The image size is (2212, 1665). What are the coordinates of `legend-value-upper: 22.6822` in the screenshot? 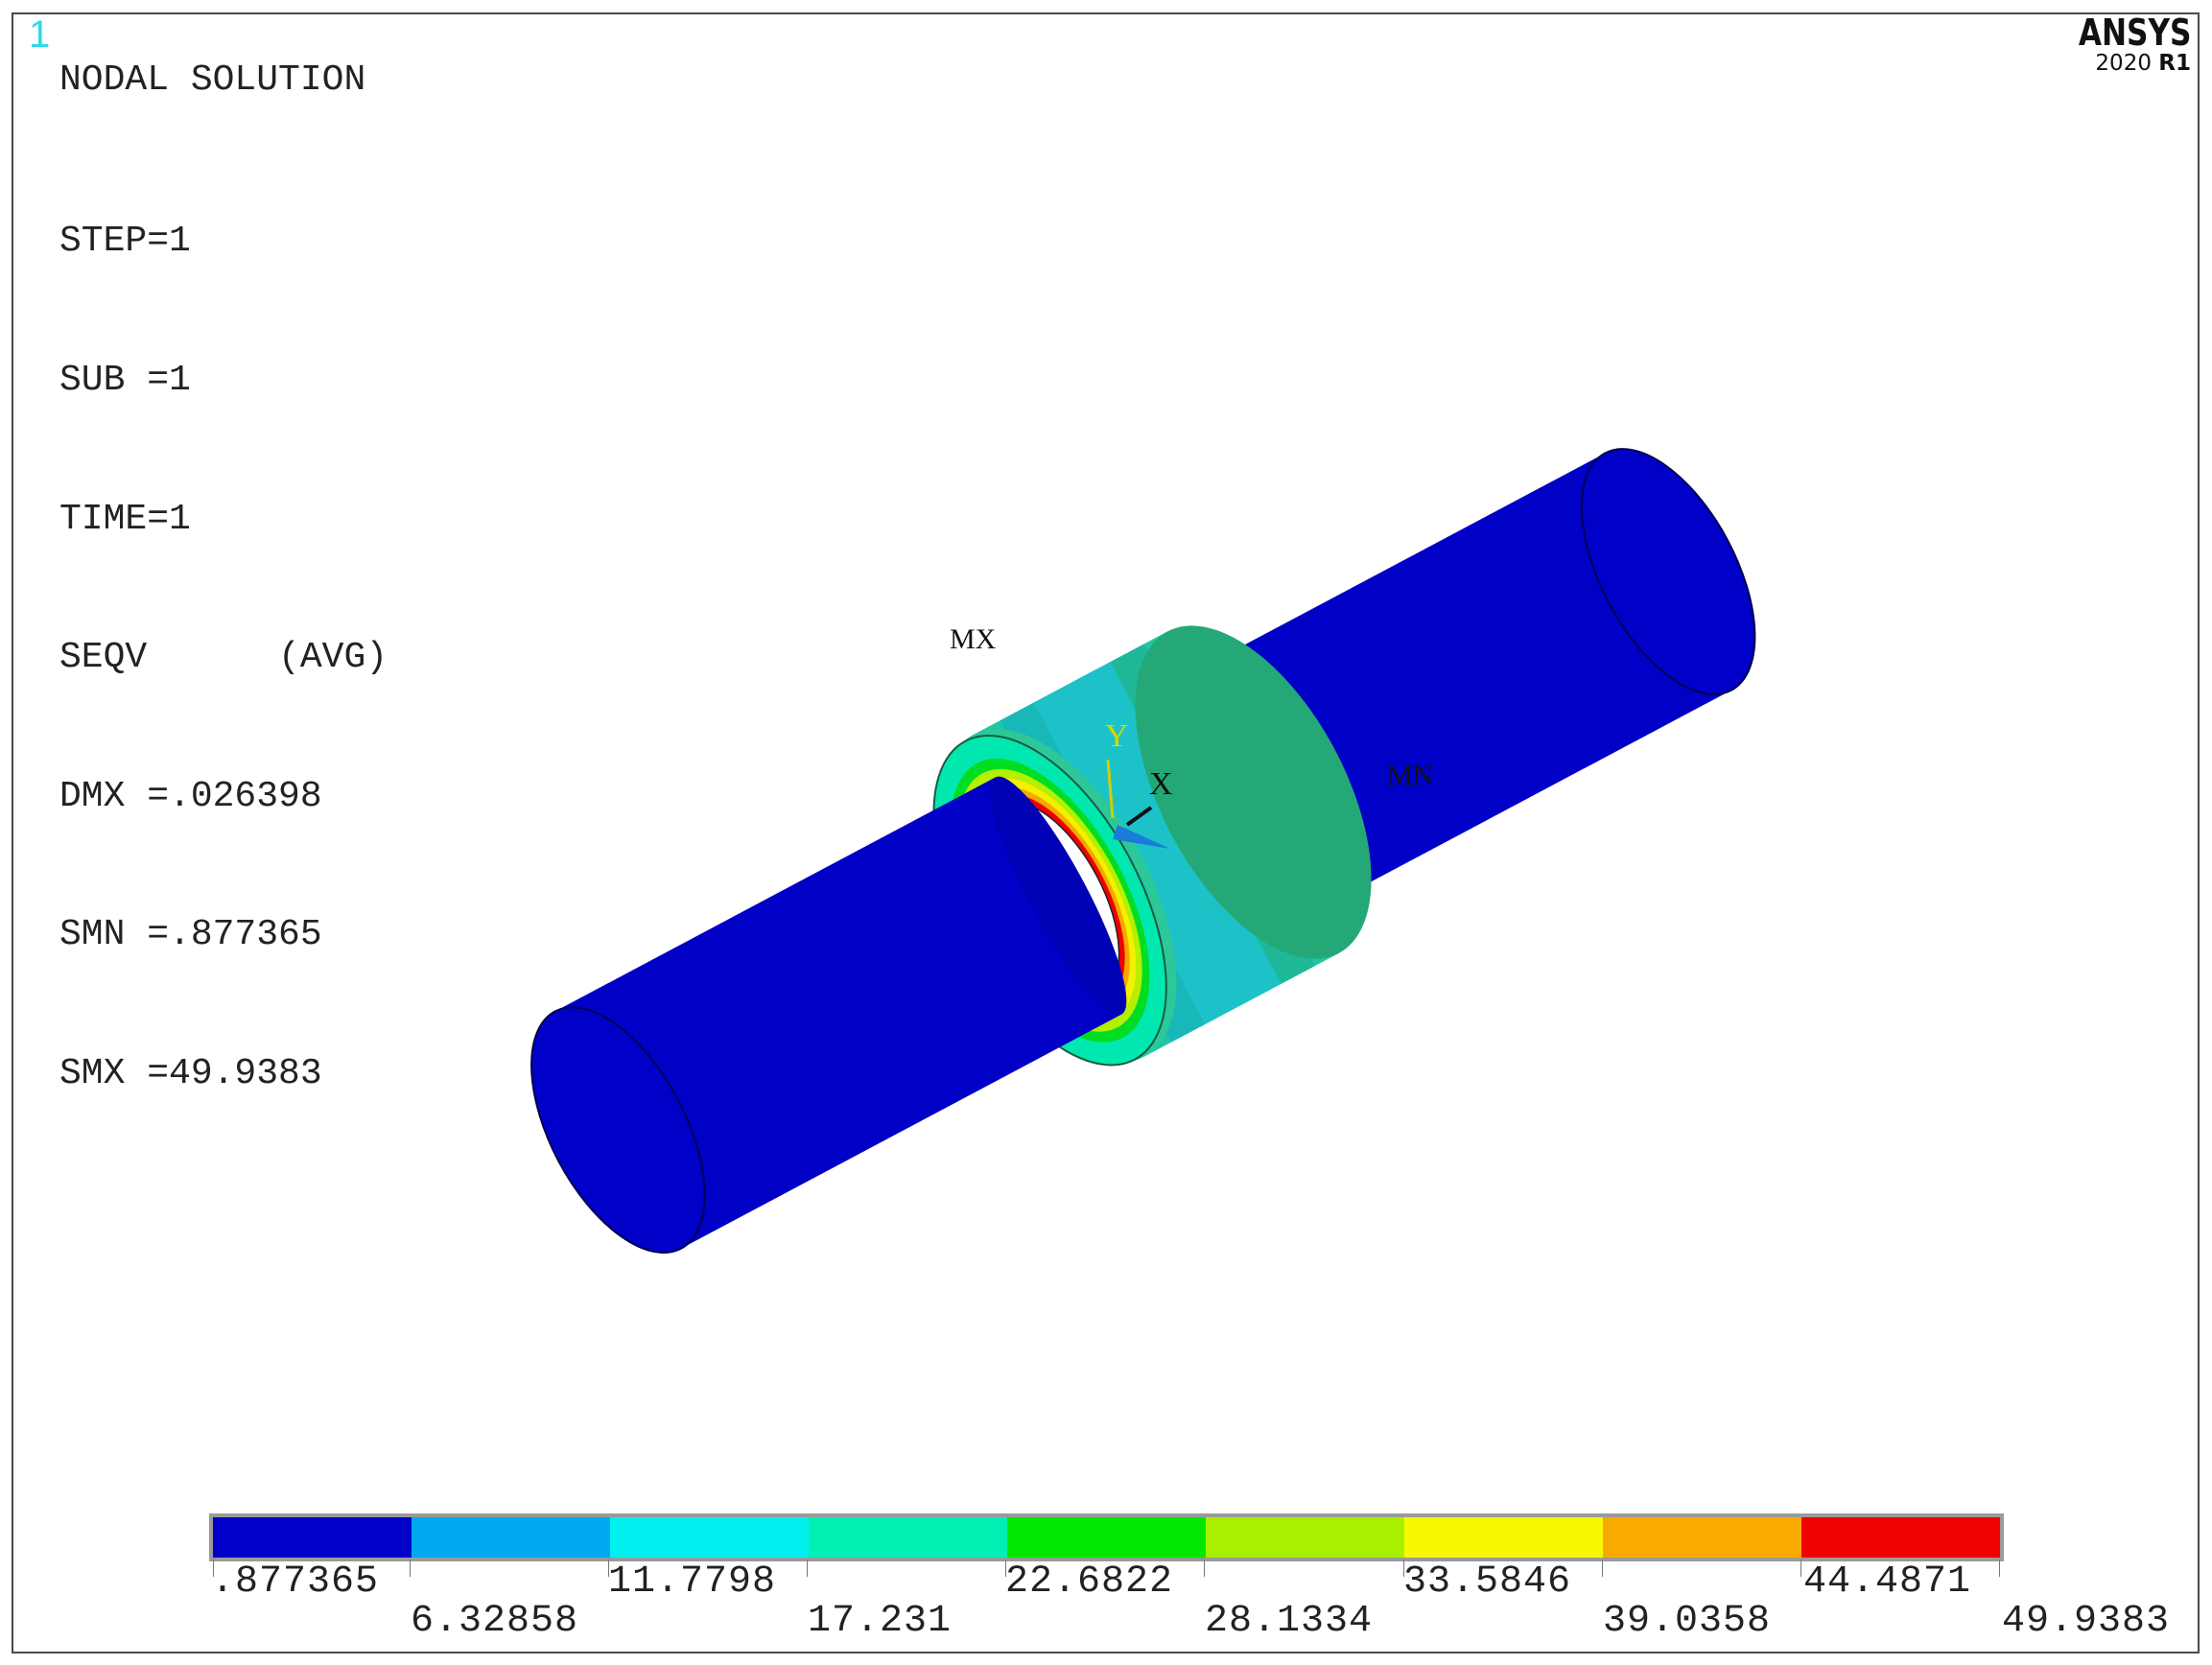 It's located at (1089, 1582).